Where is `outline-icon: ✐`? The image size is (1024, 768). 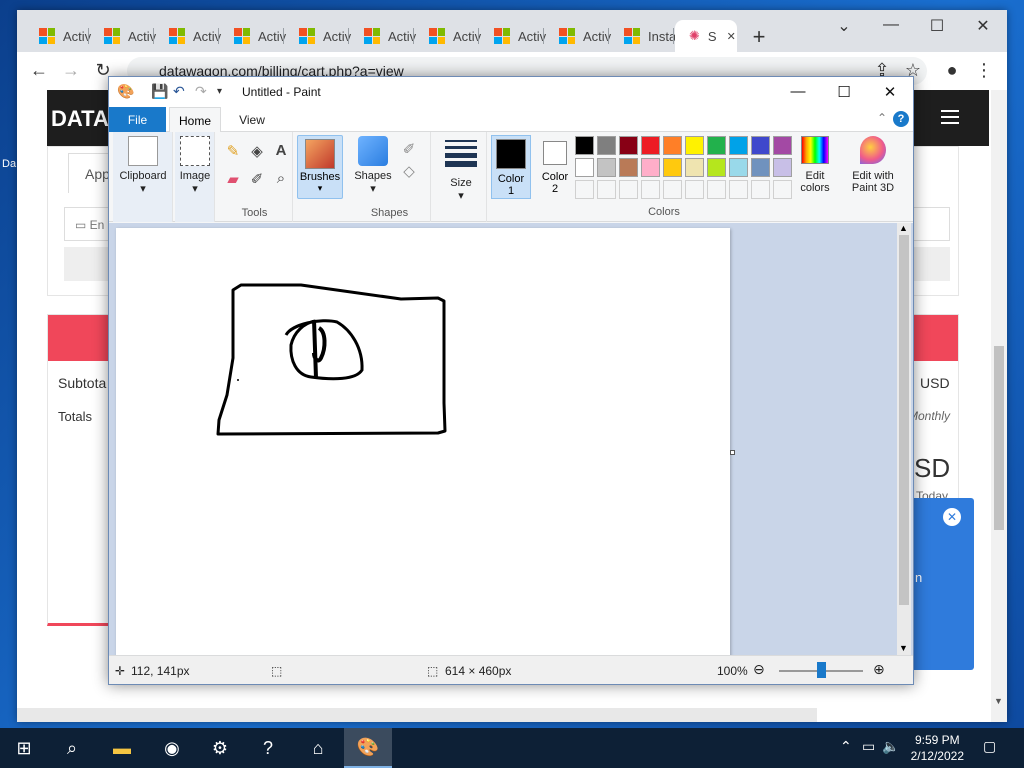 outline-icon: ✐ is located at coordinates (409, 149).